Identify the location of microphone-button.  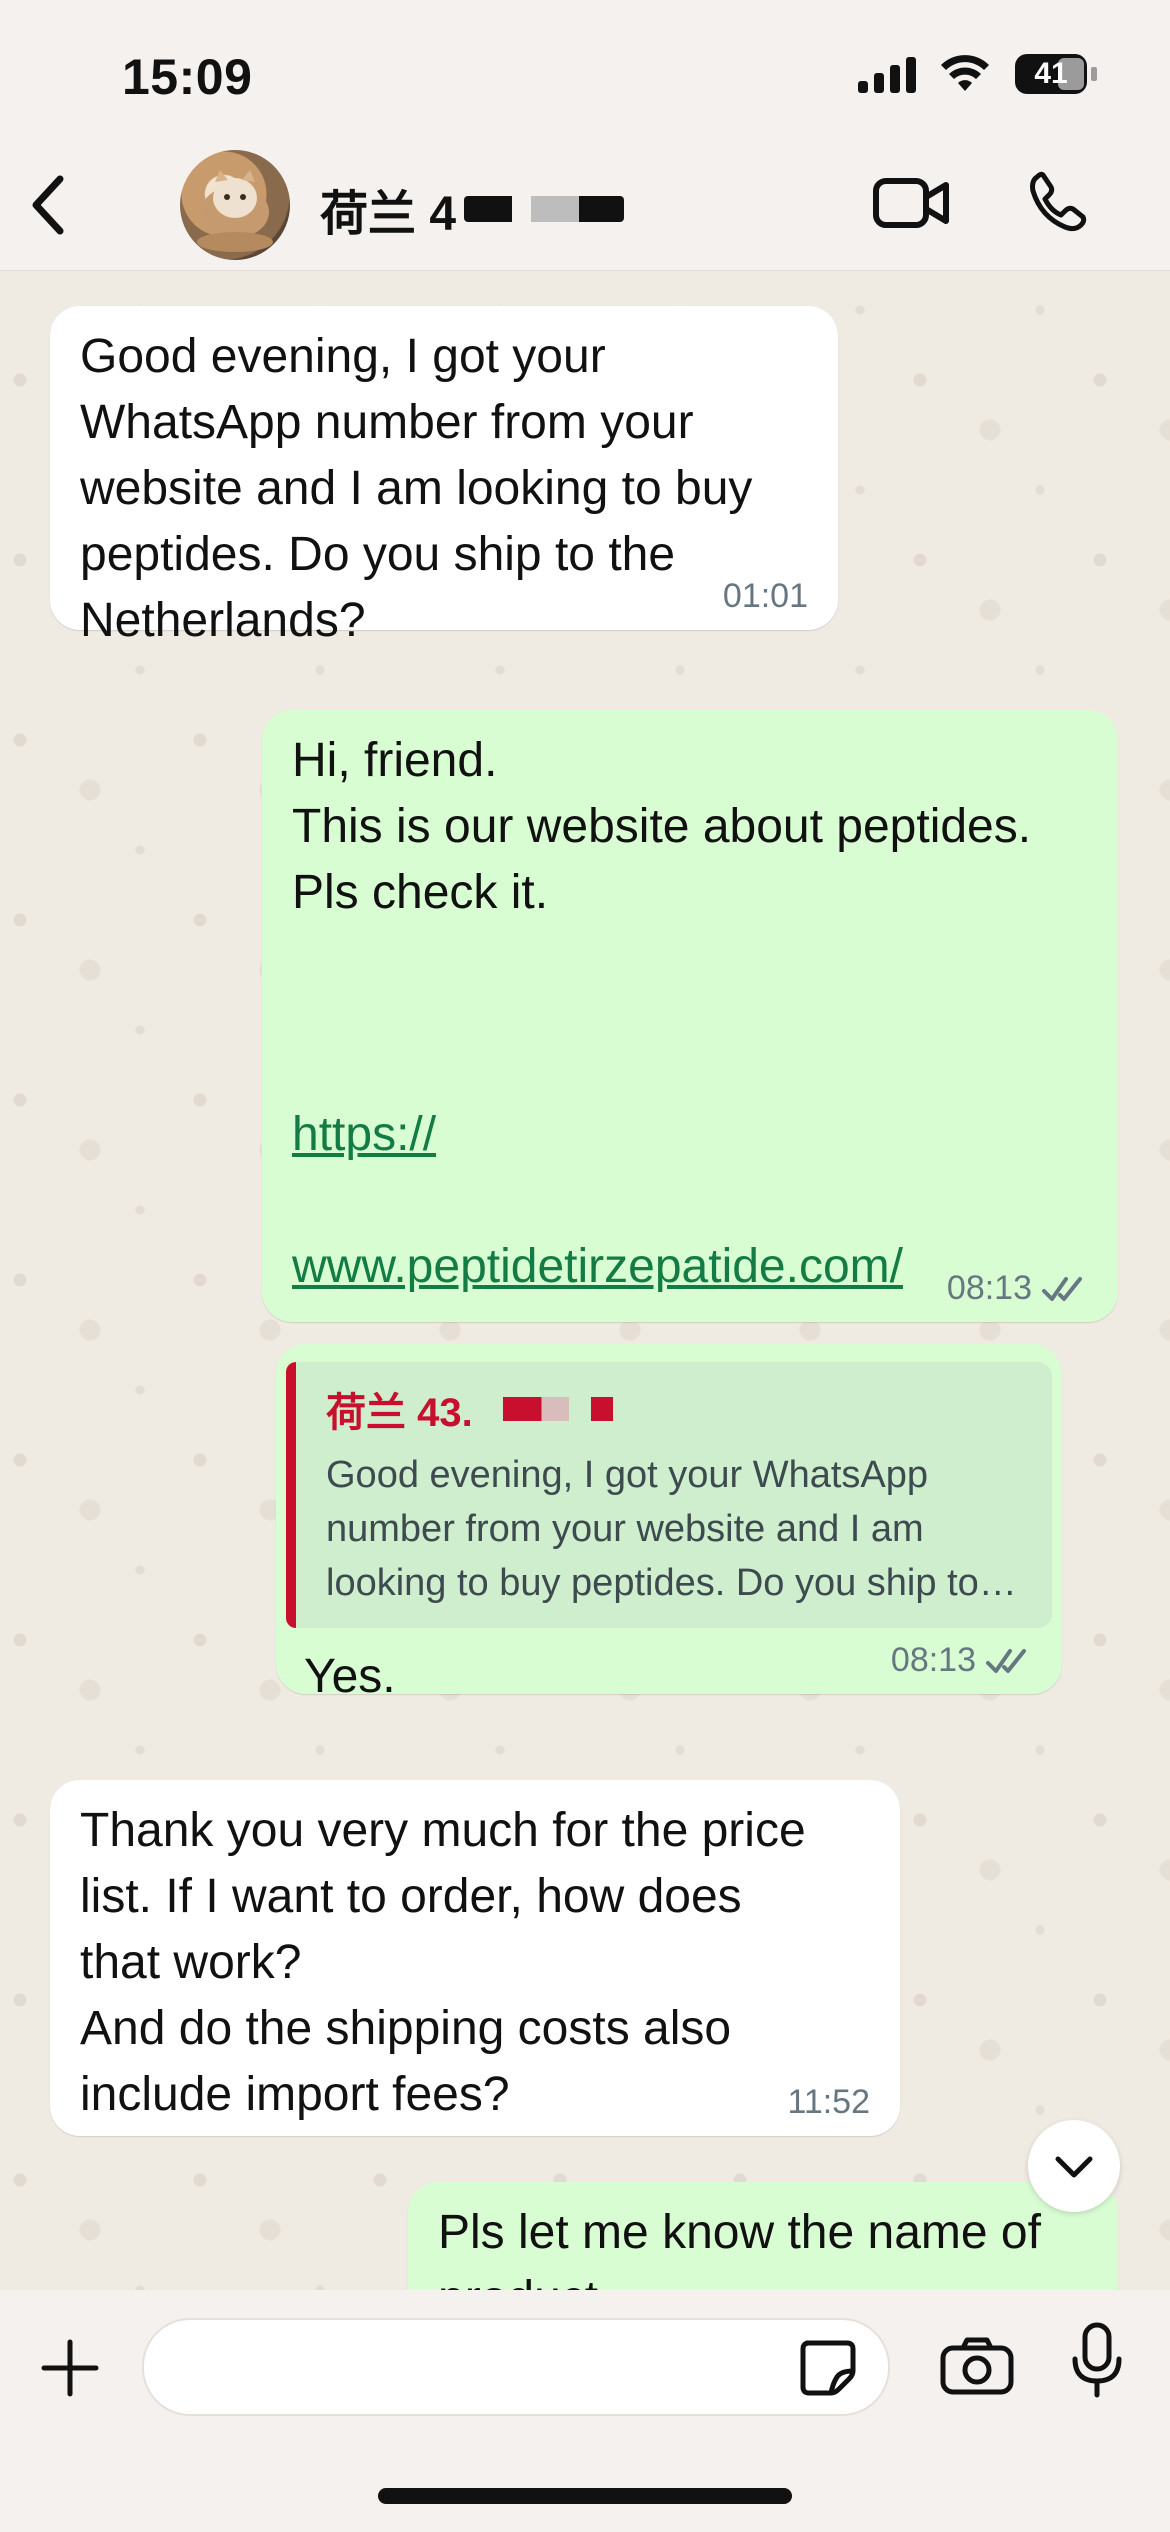
(1097, 2361).